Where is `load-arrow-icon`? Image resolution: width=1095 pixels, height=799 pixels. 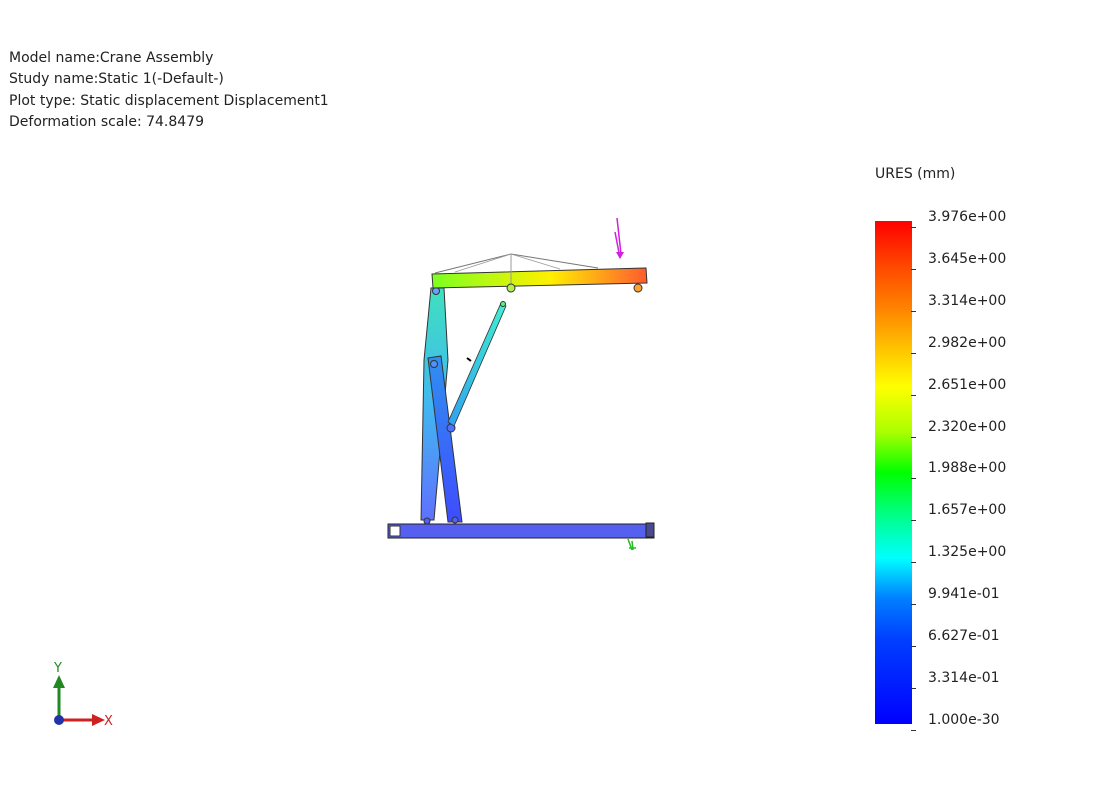 load-arrow-icon is located at coordinates (619, 238).